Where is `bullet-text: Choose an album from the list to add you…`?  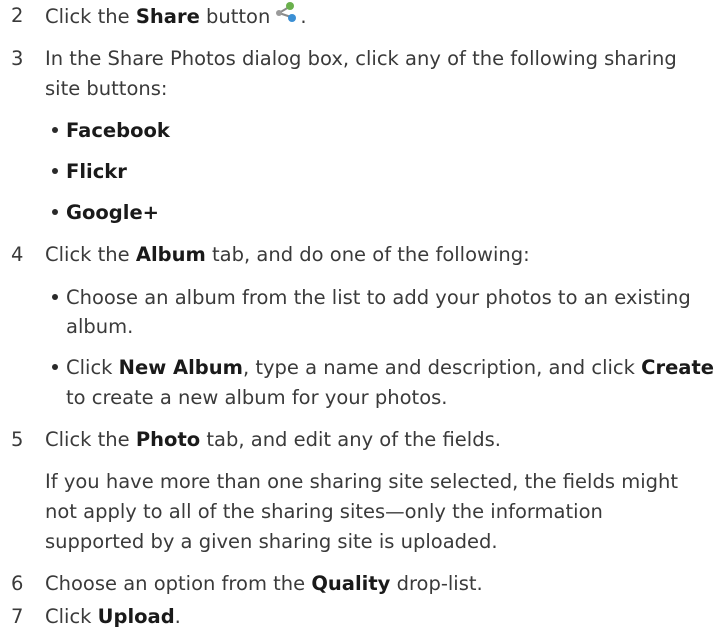
bullet-text: Choose an album from the list to add you… is located at coordinates (378, 297).